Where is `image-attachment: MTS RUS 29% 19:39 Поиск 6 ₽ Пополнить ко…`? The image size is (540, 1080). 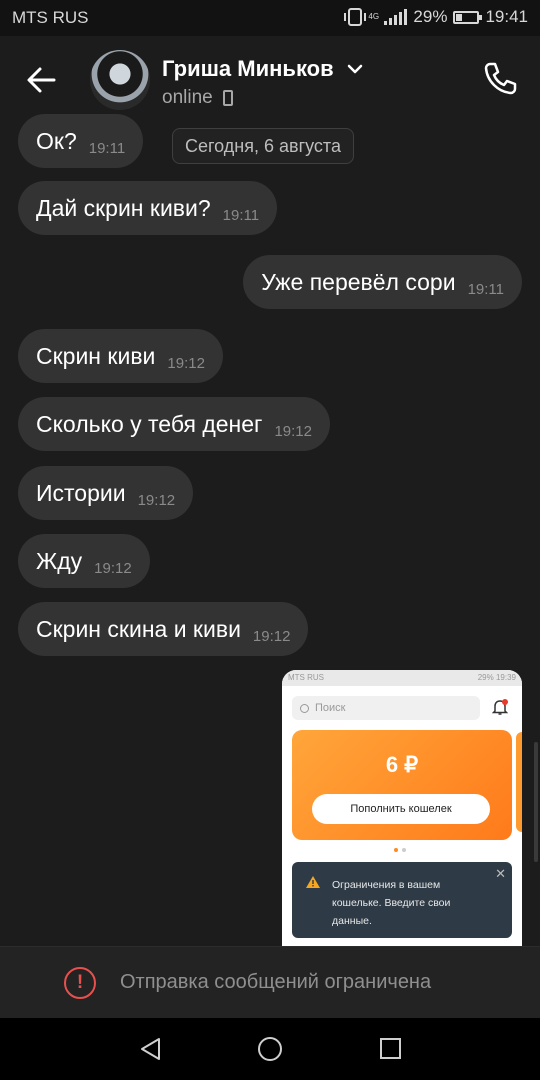 image-attachment: MTS RUS 29% 19:39 Поиск 6 ₽ Пополнить ко… is located at coordinates (402, 808).